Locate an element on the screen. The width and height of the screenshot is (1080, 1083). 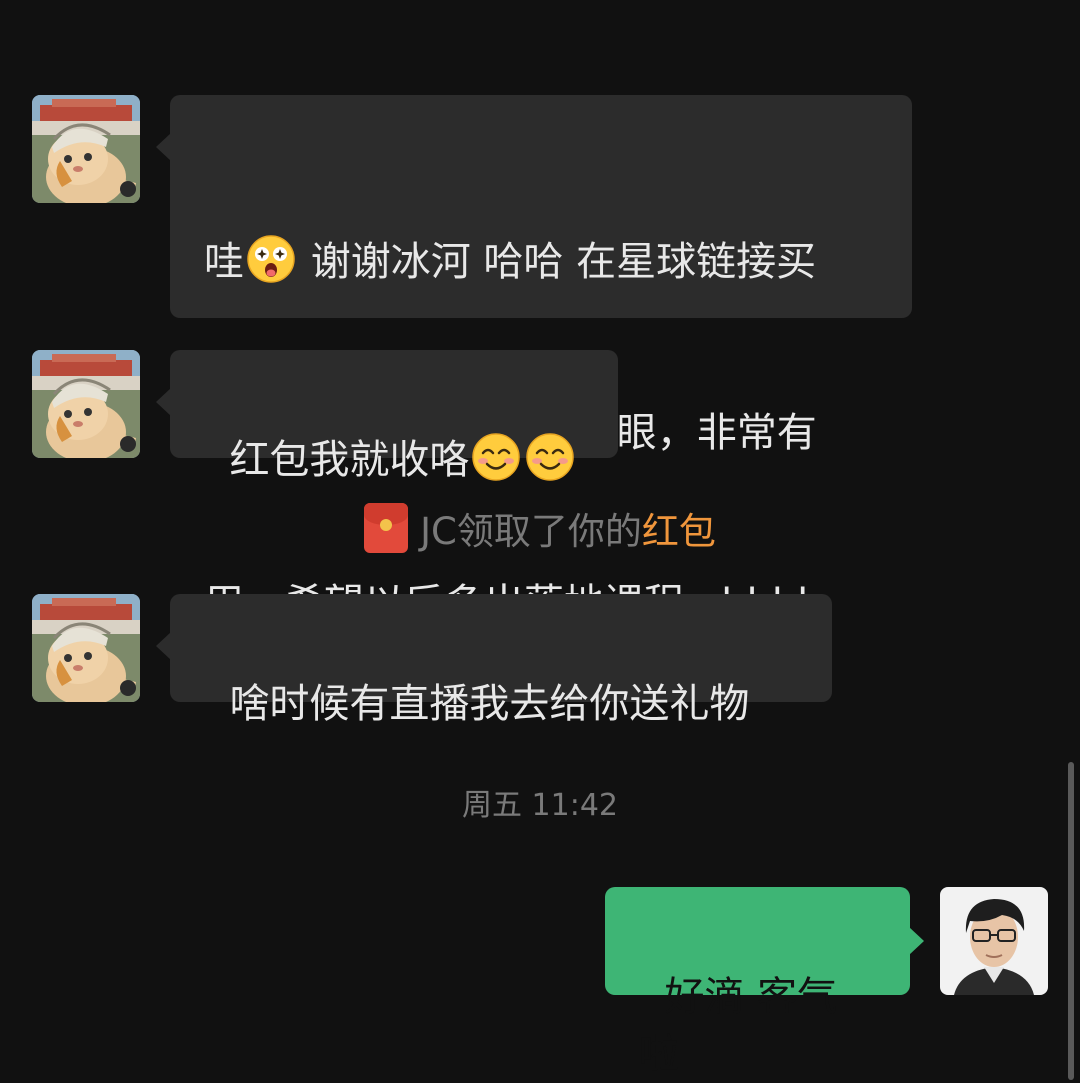
notice-text: JC领取了你的 is located at coordinates (531, 531).